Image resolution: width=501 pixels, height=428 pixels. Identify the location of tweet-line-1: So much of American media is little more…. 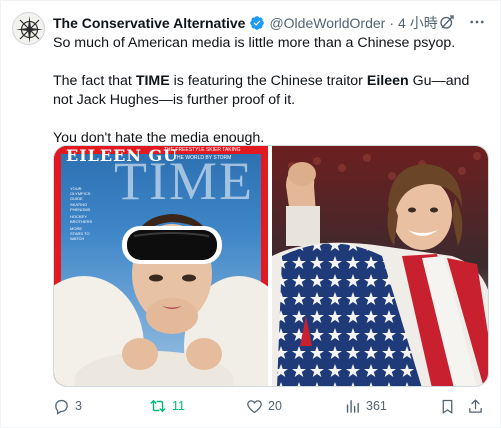
(254, 43).